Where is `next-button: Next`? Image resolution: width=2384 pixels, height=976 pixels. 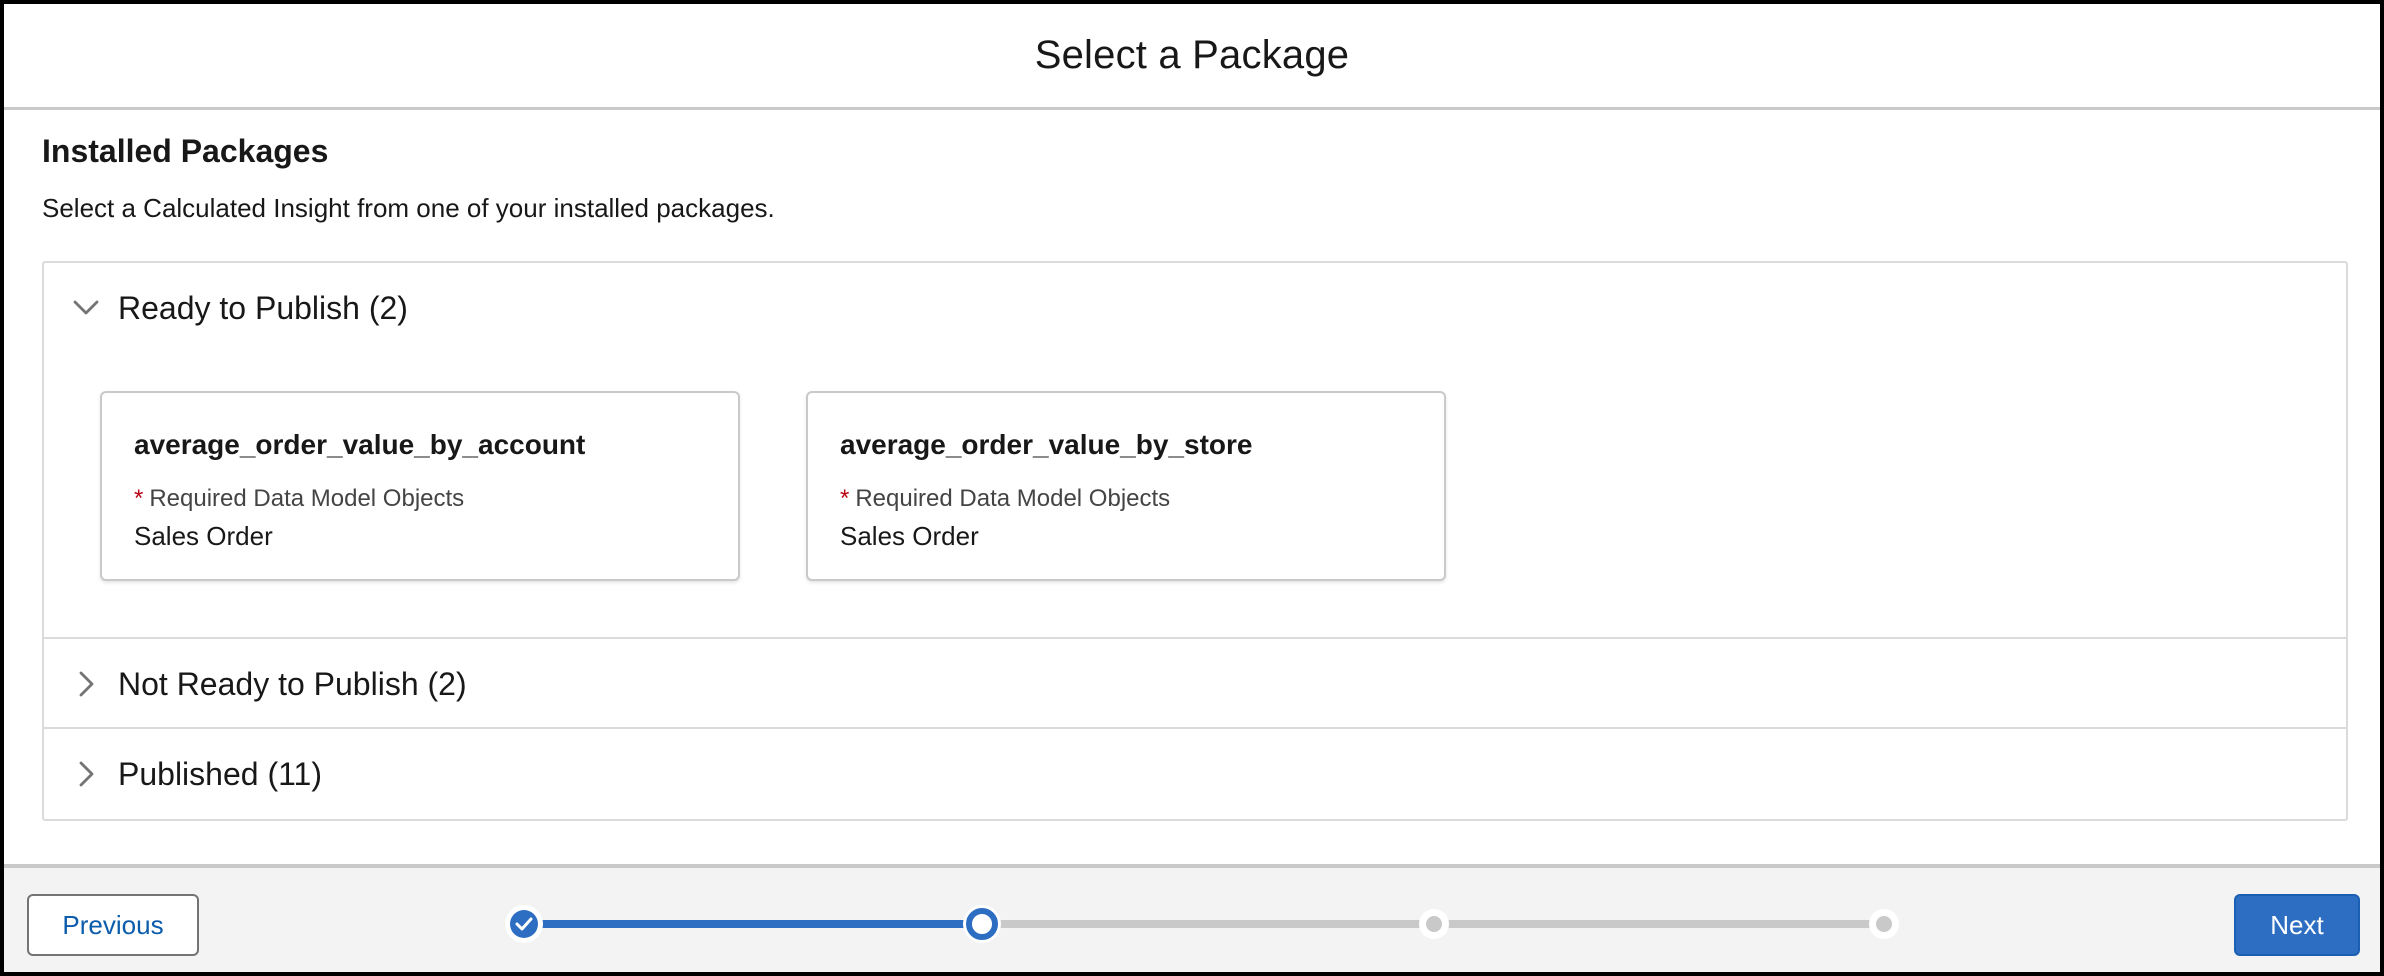 next-button: Next is located at coordinates (2297, 925).